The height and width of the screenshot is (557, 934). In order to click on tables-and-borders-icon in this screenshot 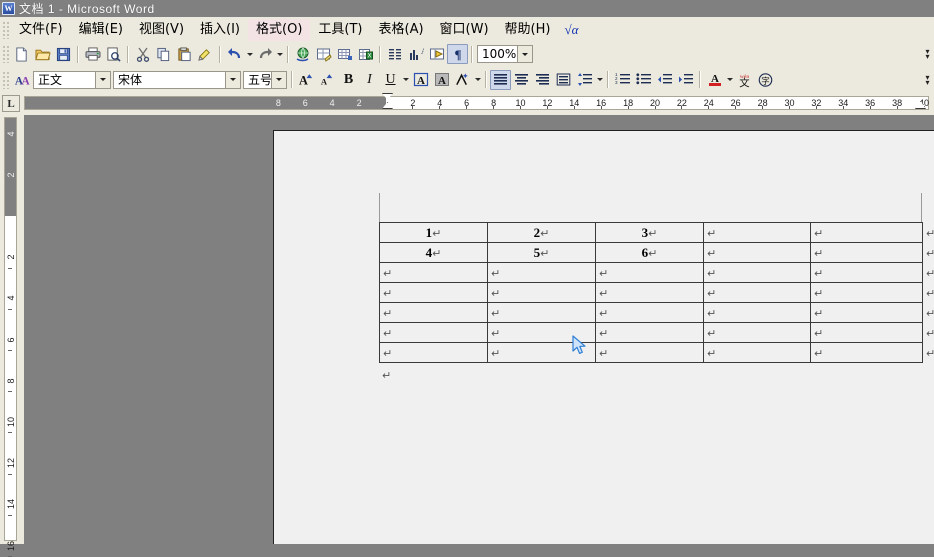, I will do `click(323, 54)`.